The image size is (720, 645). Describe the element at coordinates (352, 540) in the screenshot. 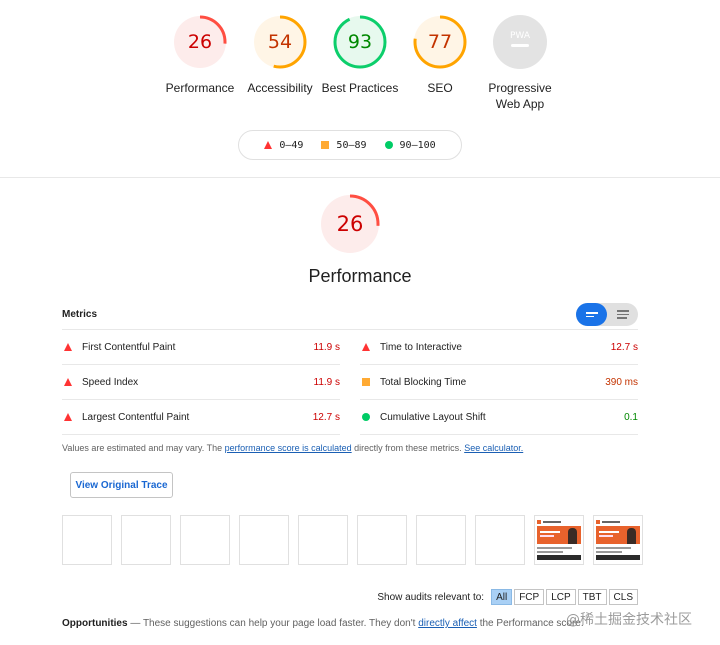

I see `filmstrip` at that location.